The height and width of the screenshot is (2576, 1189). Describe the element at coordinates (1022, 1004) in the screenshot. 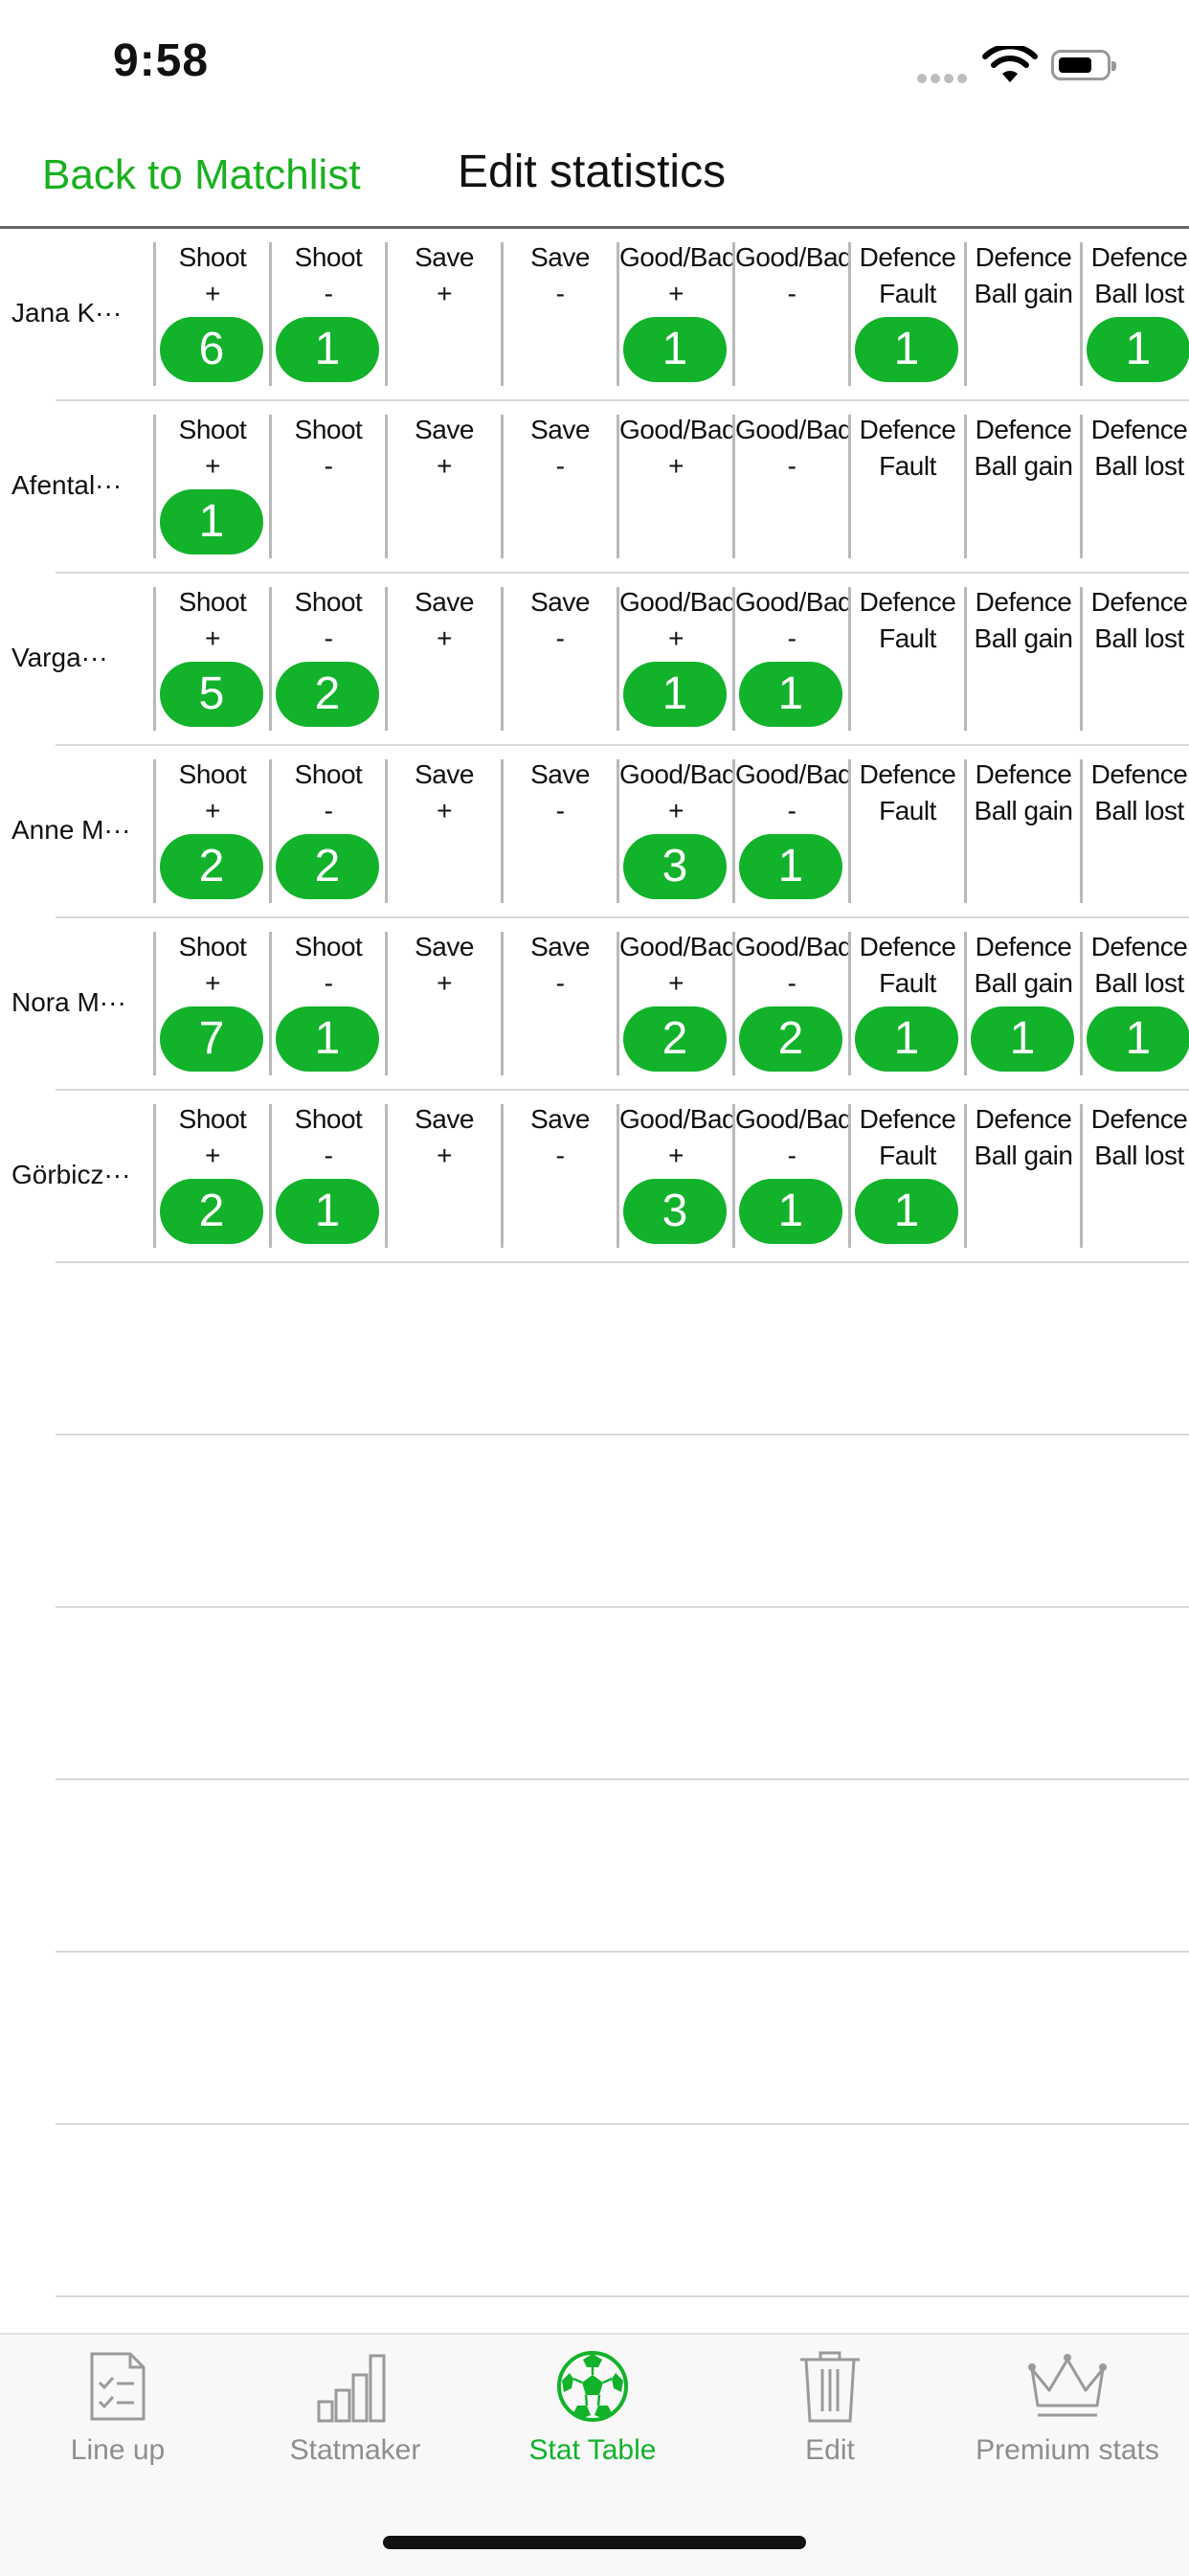

I see `stat-cell: Defence Ball gain 1` at that location.